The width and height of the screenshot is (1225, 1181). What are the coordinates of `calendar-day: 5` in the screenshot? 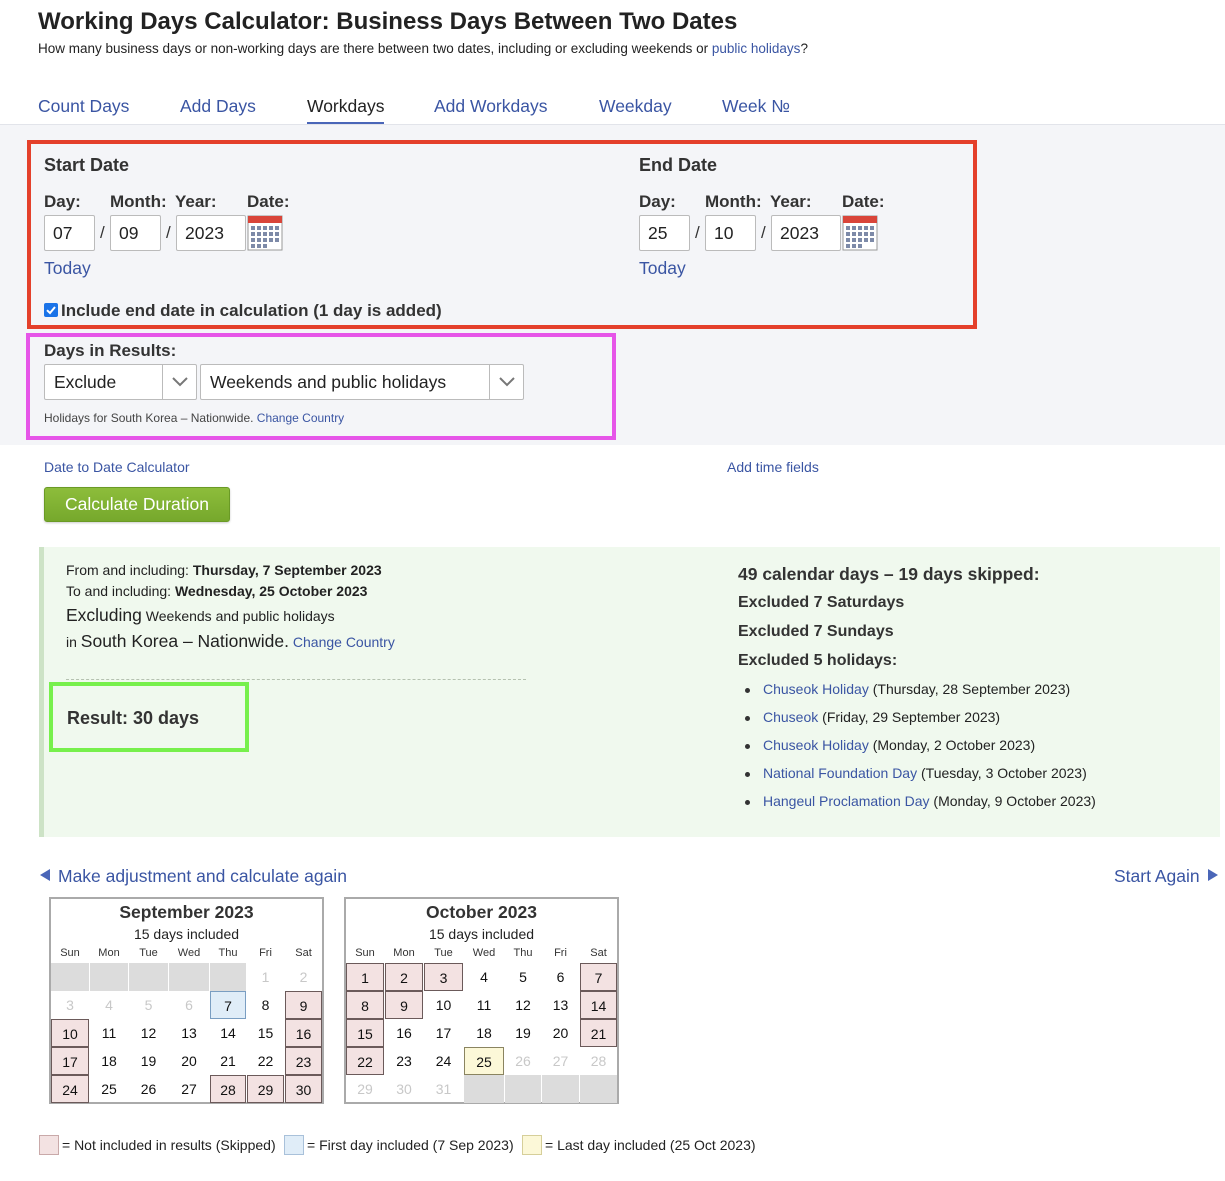 It's located at (148, 1005).